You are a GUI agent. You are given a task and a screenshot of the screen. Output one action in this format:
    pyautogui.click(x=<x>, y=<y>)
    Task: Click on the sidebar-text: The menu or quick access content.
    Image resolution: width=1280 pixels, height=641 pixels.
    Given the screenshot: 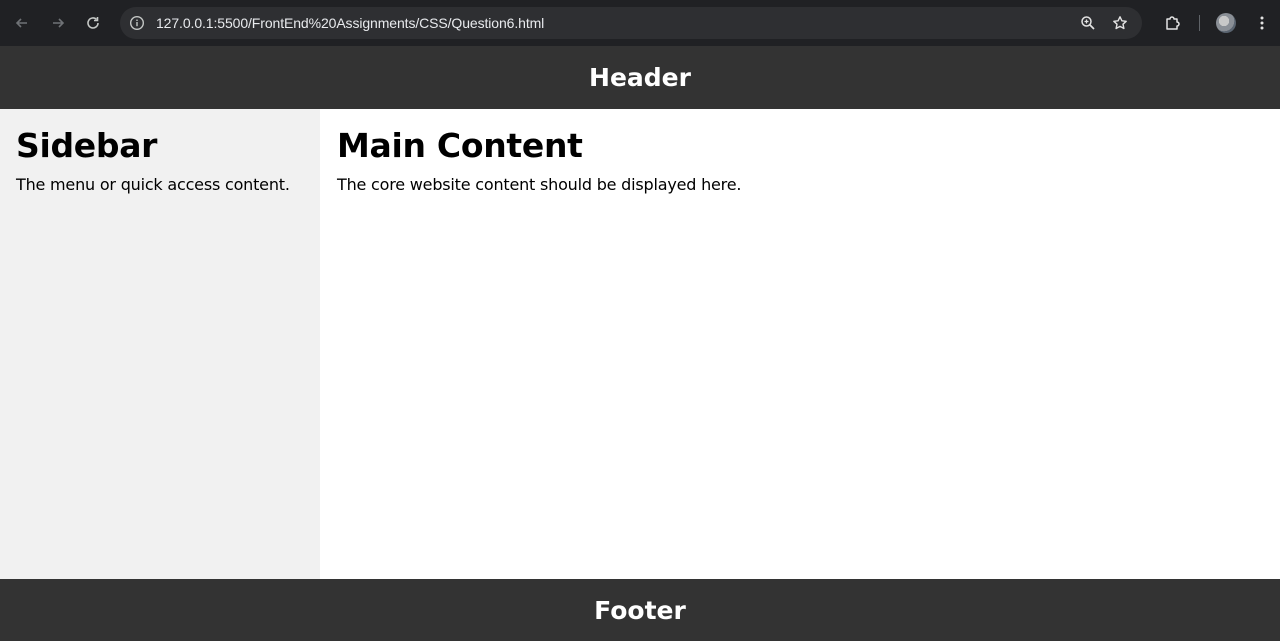 What is the action you would take?
    pyautogui.click(x=153, y=184)
    